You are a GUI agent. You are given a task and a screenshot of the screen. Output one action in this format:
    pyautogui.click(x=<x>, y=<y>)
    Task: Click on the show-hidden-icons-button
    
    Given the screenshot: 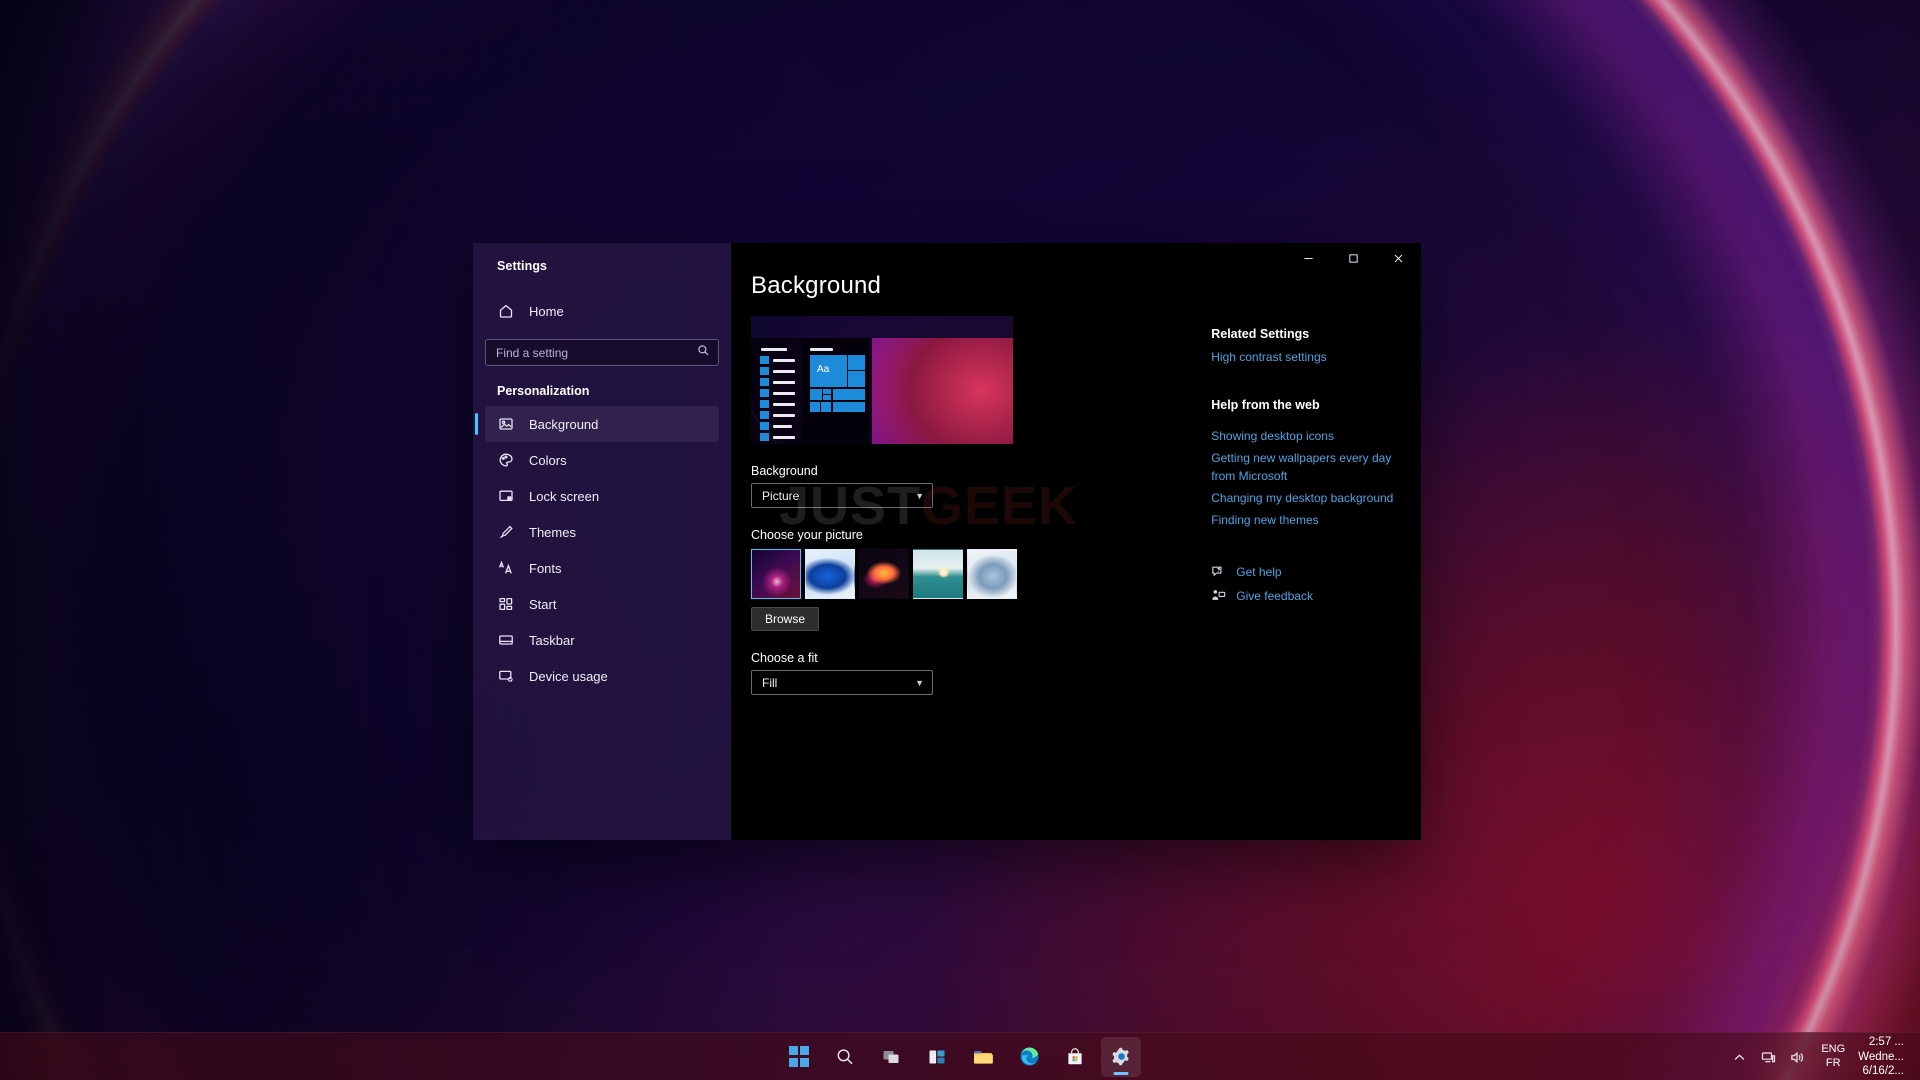 What is the action you would take?
    pyautogui.click(x=1739, y=1056)
    